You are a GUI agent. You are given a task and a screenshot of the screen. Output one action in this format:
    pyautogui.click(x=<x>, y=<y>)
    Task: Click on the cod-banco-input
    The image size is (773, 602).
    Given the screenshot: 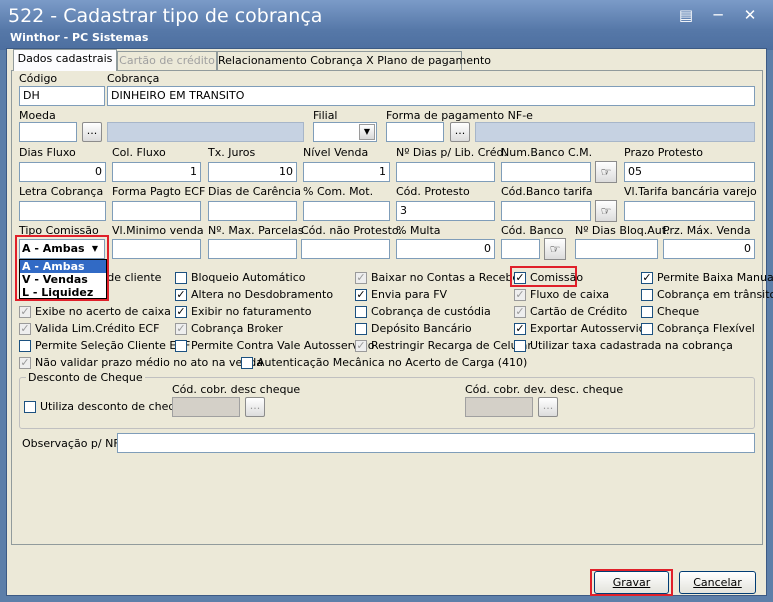 What is the action you would take?
    pyautogui.click(x=520, y=249)
    